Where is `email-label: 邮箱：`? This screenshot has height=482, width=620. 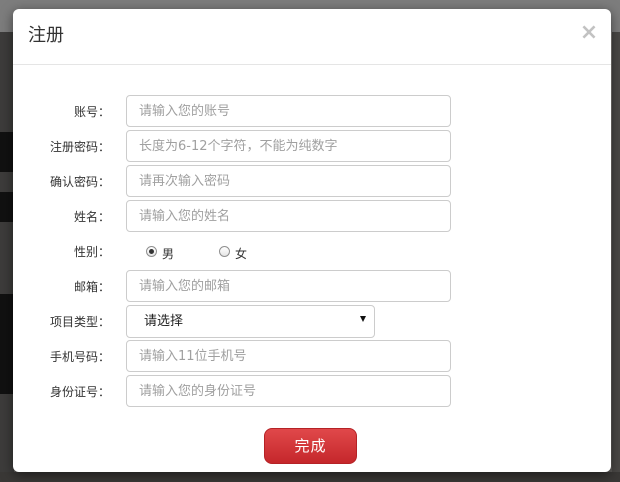 email-label: 邮箱： is located at coordinates (91, 287).